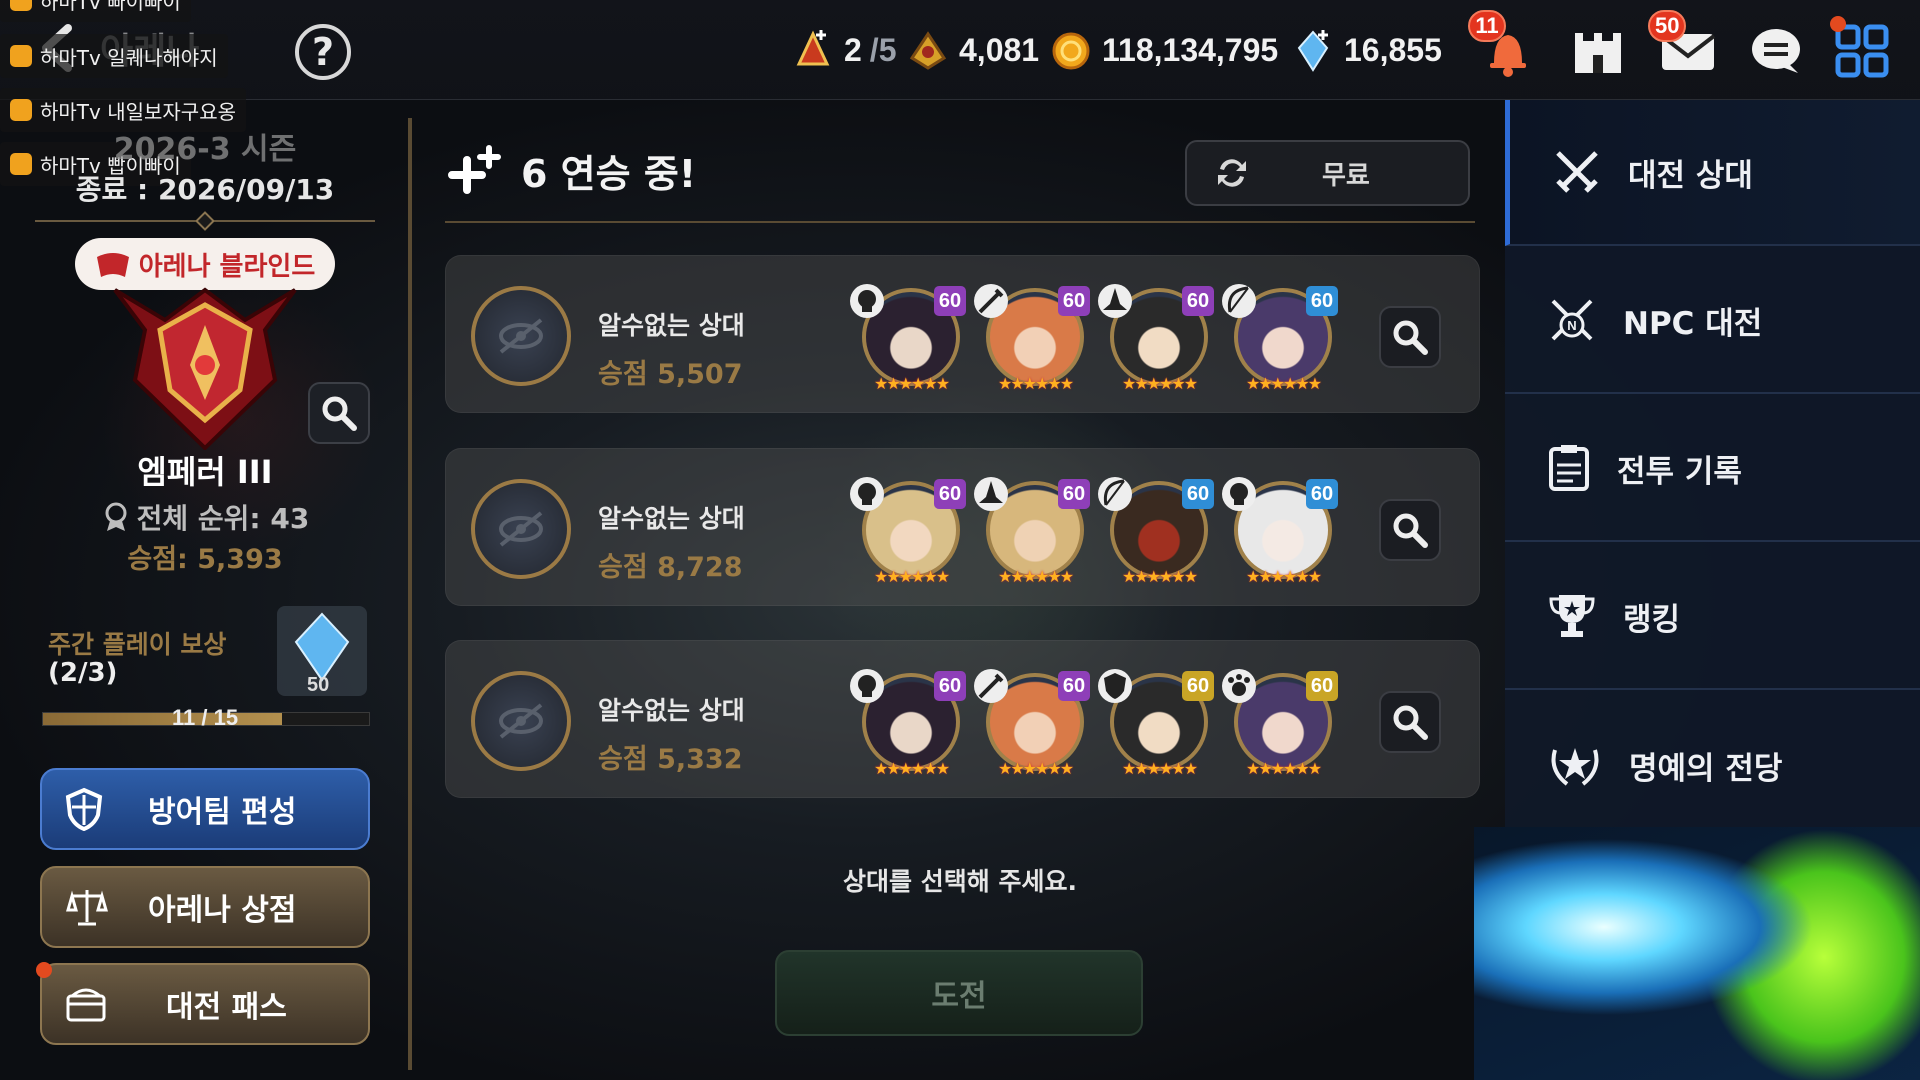 The height and width of the screenshot is (1080, 1920). I want to click on grid-menu-icon, so click(1862, 51).